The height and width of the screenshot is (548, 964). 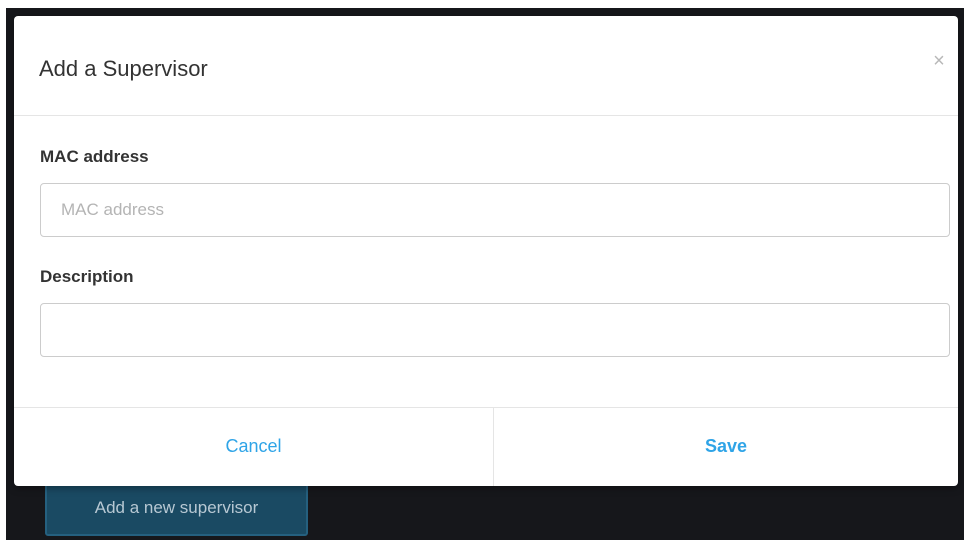 What do you see at coordinates (254, 447) in the screenshot?
I see `cancel-button: Cancel` at bounding box center [254, 447].